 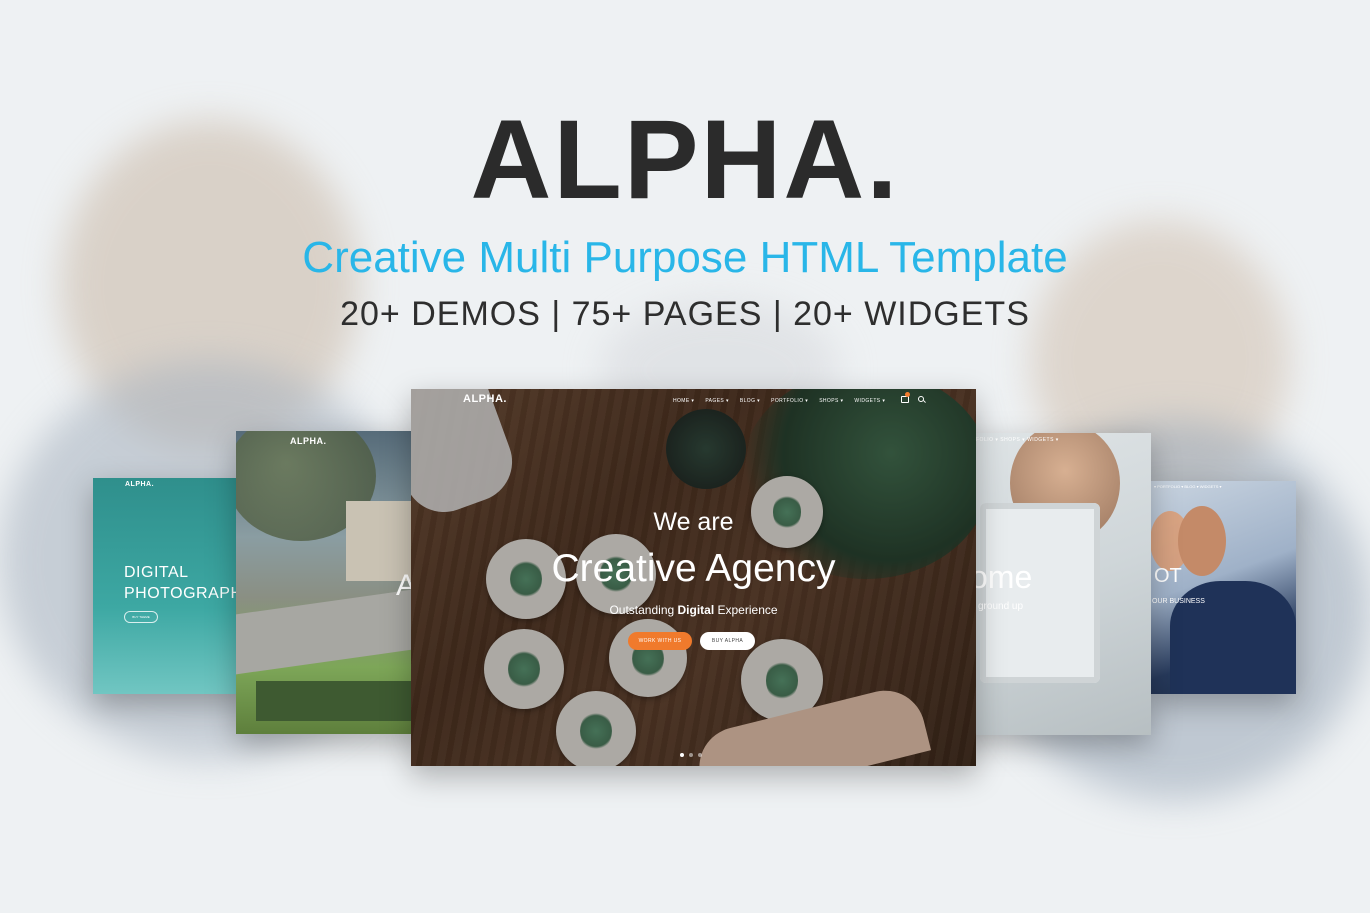 What do you see at coordinates (1168, 576) in the screenshot?
I see `preview-partial-headline: OT` at bounding box center [1168, 576].